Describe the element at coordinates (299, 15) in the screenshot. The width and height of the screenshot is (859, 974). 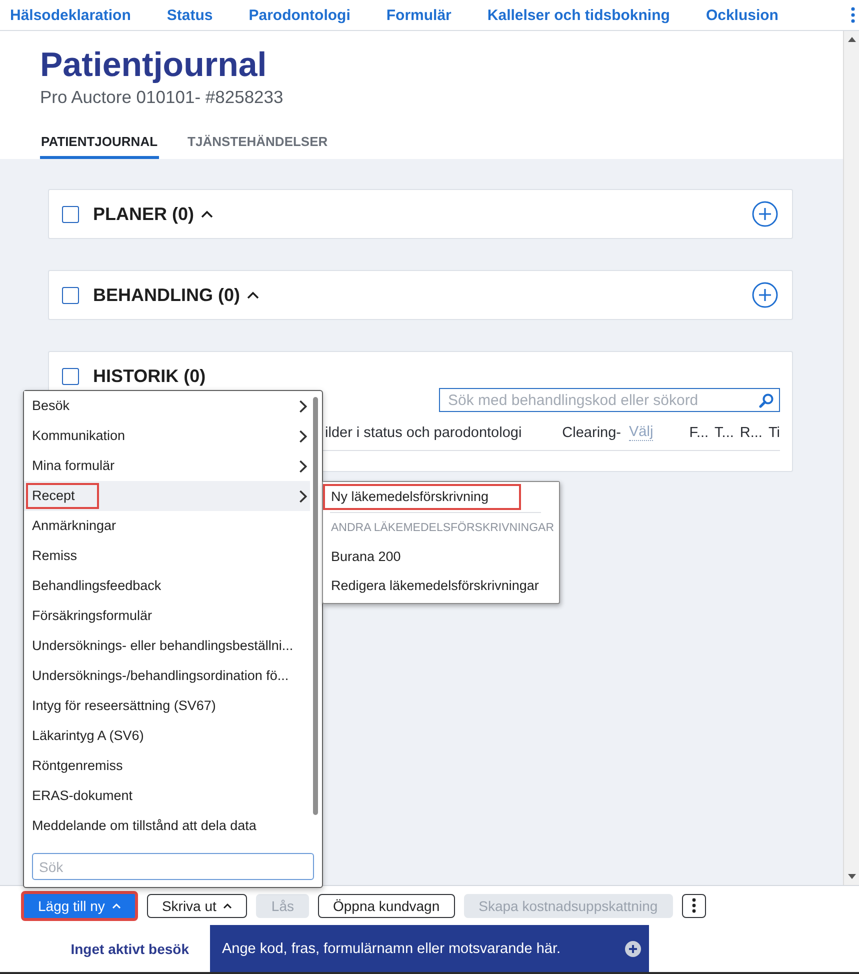
I see `nav-link: Parodontologi` at that location.